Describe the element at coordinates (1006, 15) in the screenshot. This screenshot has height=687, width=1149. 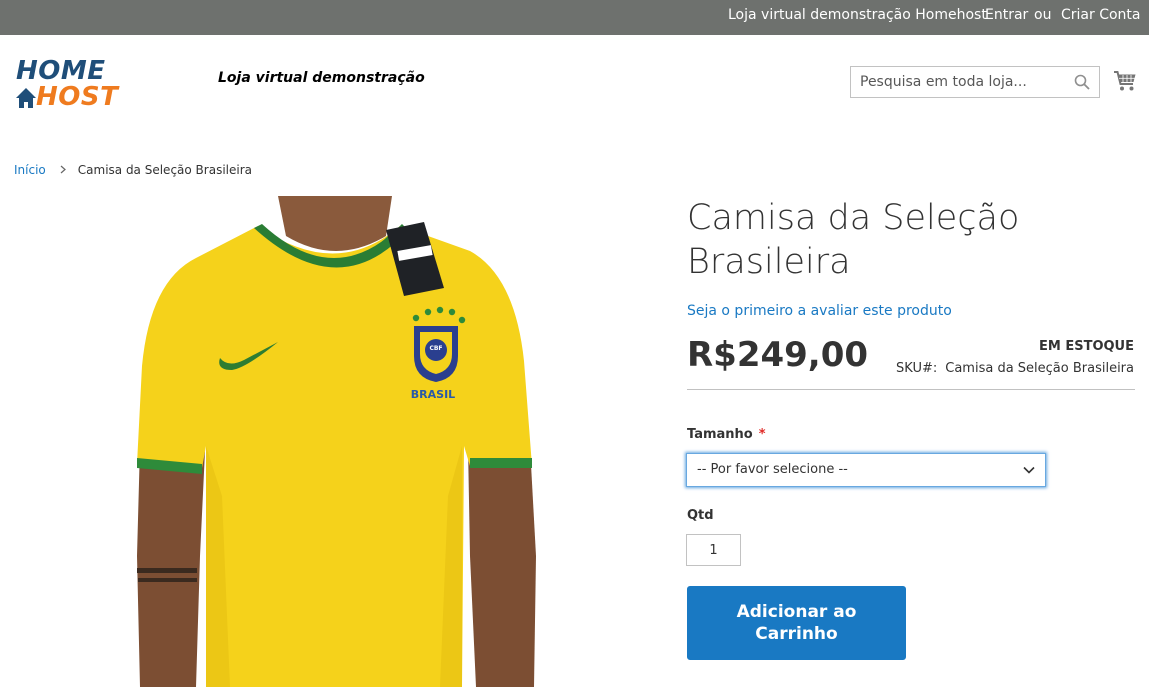
I see `sign-in-link: Entrar` at that location.